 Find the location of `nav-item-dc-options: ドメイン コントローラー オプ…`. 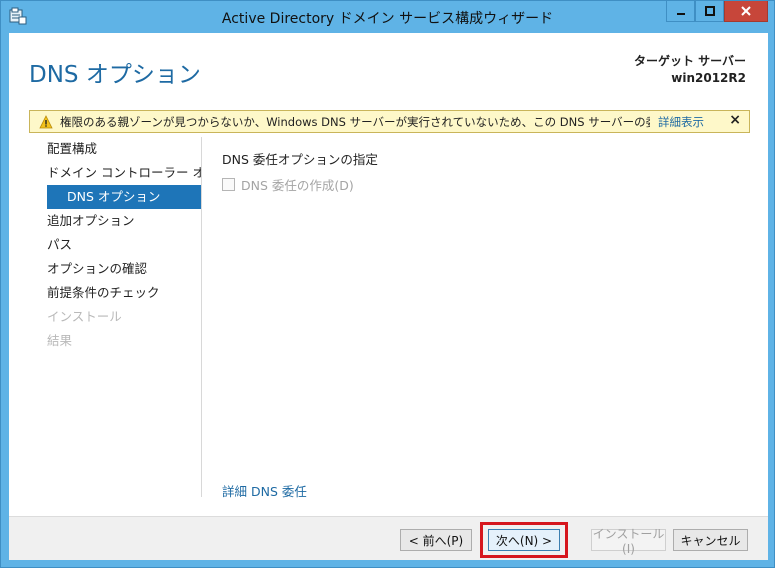

nav-item-dc-options: ドメイン コントローラー オプ… is located at coordinates (115, 173).